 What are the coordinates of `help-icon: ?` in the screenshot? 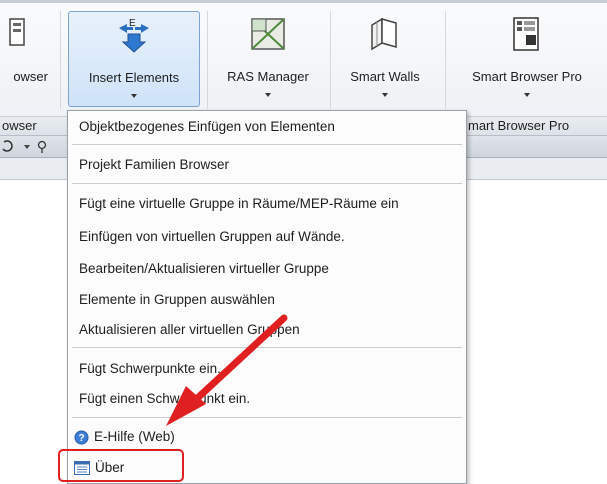 It's located at (81, 437).